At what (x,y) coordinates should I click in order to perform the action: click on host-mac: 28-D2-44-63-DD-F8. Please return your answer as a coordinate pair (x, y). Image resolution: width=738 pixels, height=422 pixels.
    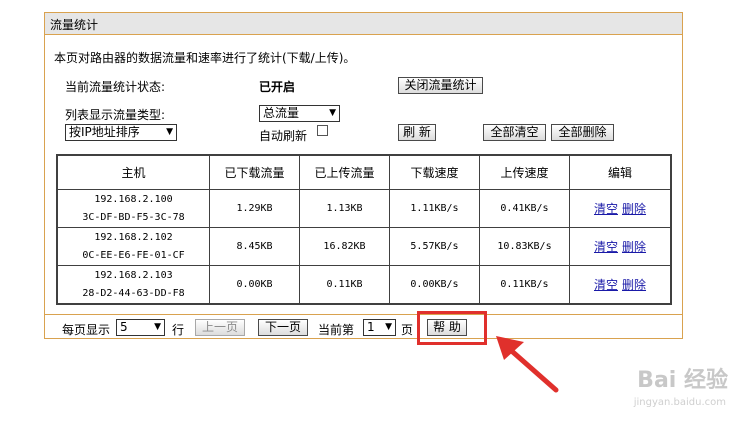
    Looking at the image, I should click on (133, 293).